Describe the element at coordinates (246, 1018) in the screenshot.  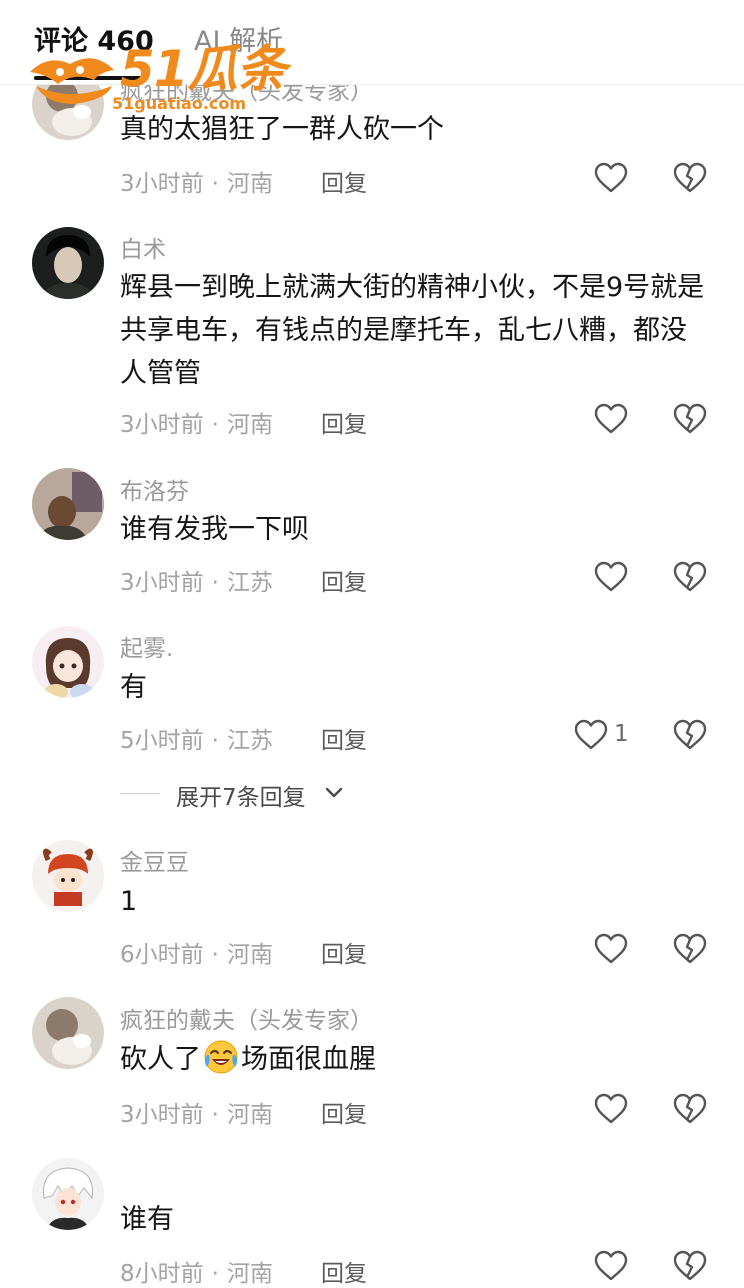
I see `comment-username: 疯狂的戴夫（头发专家）` at that location.